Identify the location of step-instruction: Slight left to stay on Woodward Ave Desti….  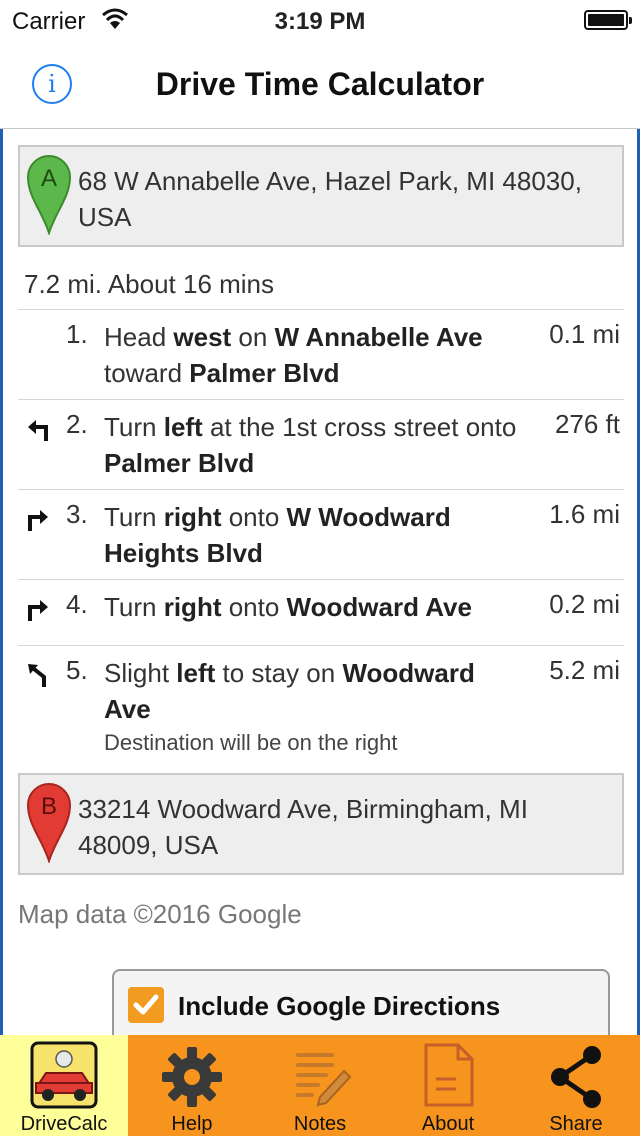
(314, 707).